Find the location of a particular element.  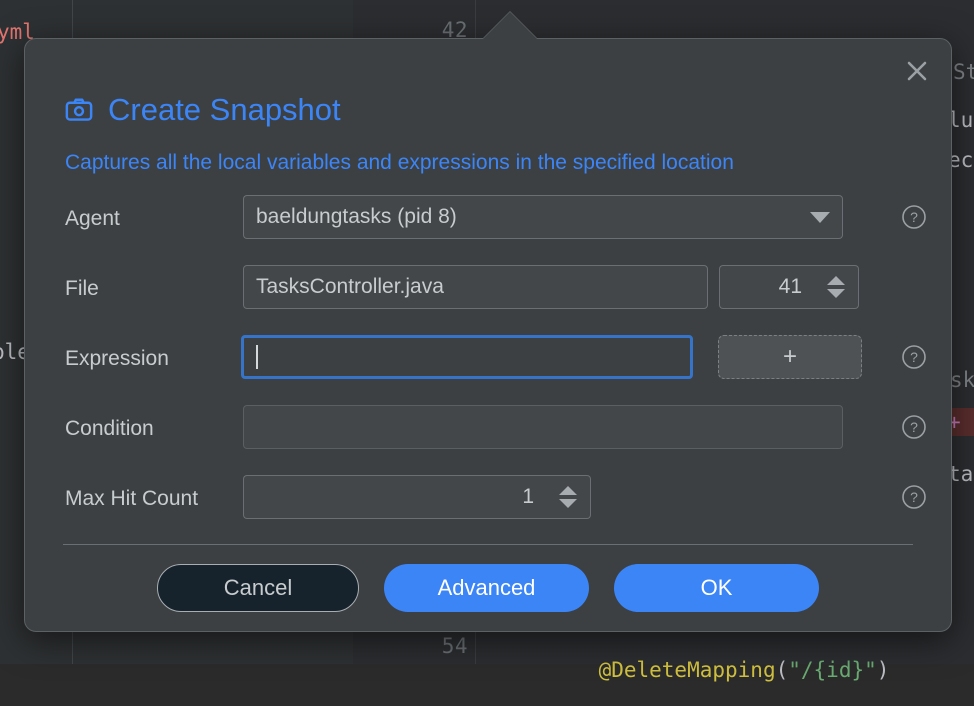

bg-string-token: "/{id}" is located at coordinates (832, 670).